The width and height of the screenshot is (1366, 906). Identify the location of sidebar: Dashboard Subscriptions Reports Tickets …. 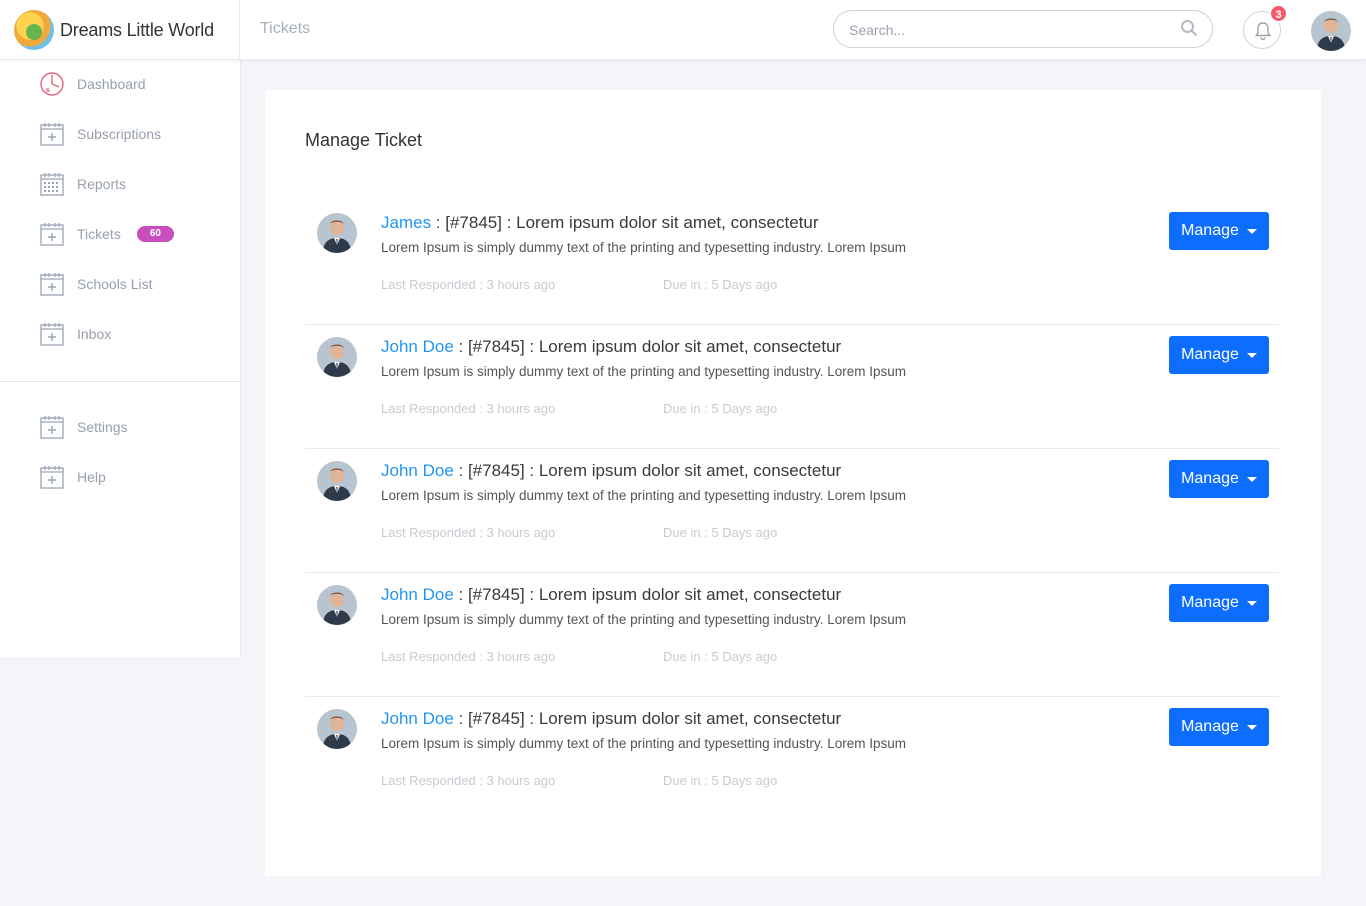
(120, 358).